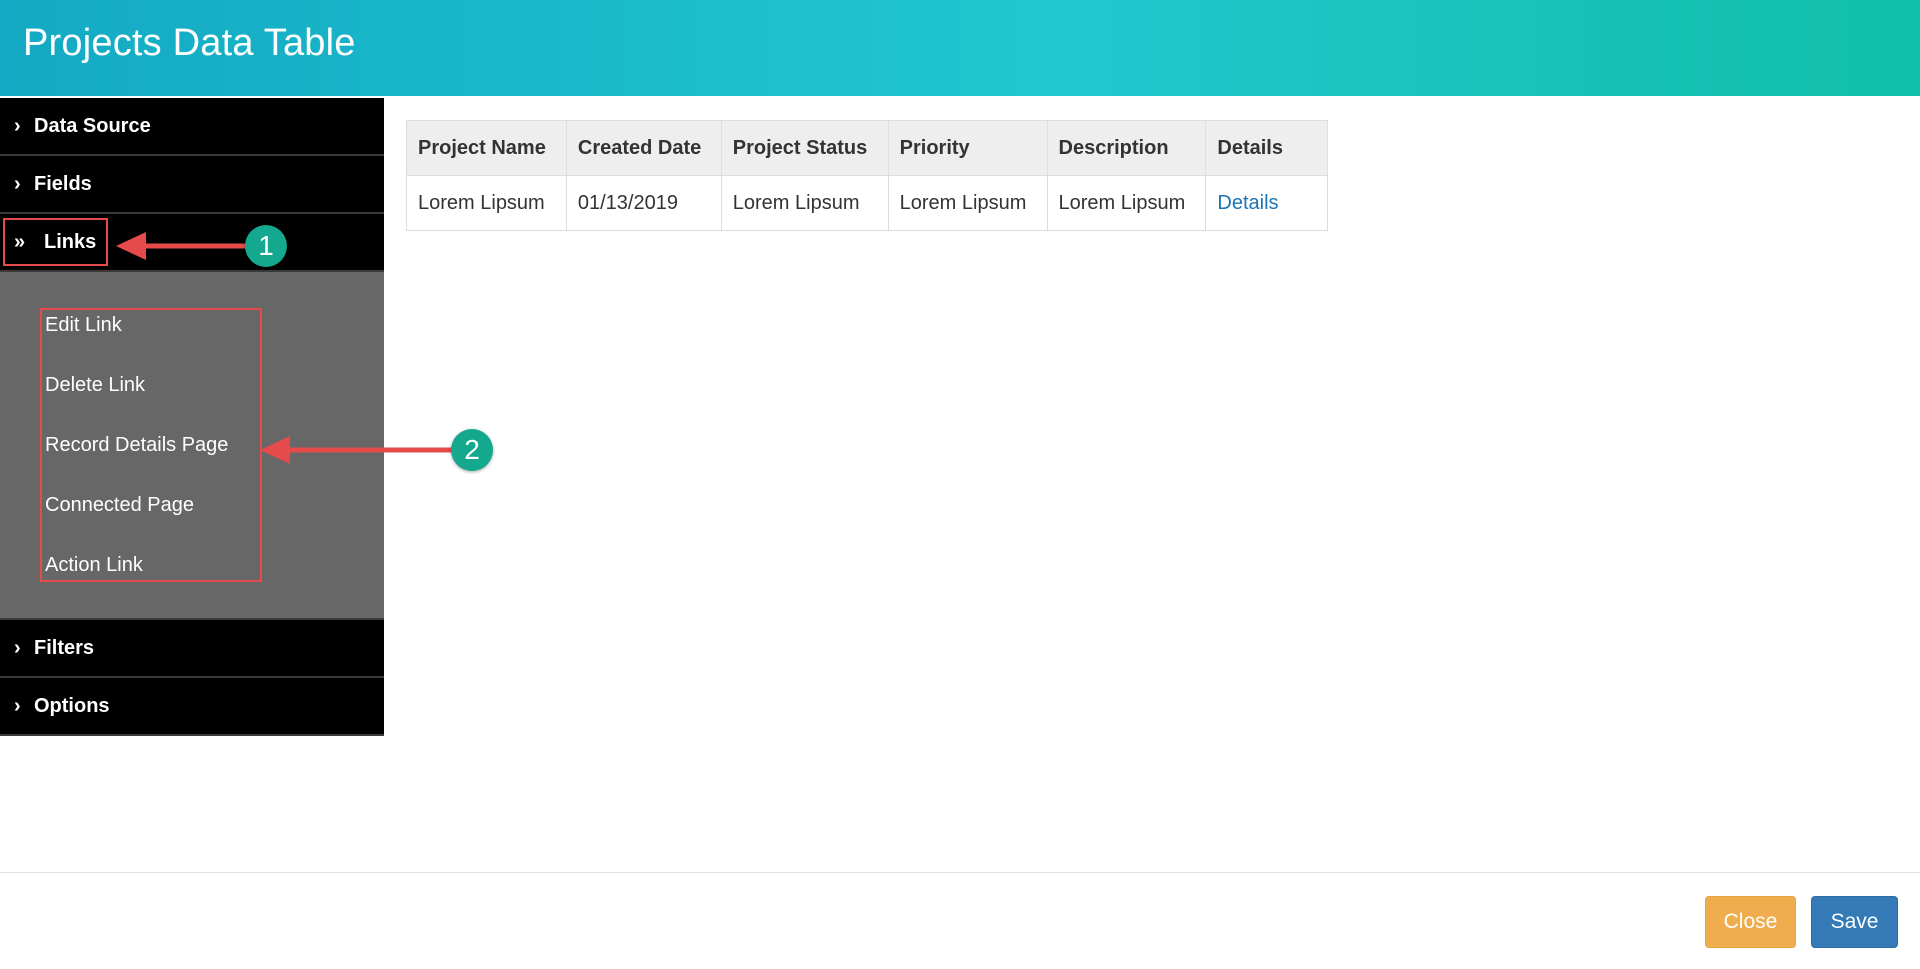 The width and height of the screenshot is (1920, 969). What do you see at coordinates (960, 48) in the screenshot?
I see `modal-header: Projects Data Table` at bounding box center [960, 48].